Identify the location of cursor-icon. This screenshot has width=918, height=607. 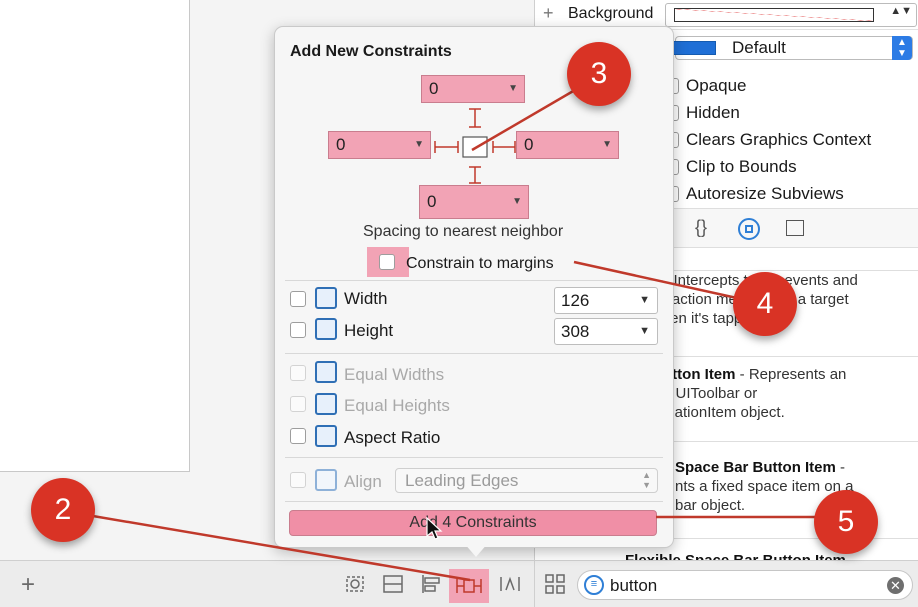
(434, 528).